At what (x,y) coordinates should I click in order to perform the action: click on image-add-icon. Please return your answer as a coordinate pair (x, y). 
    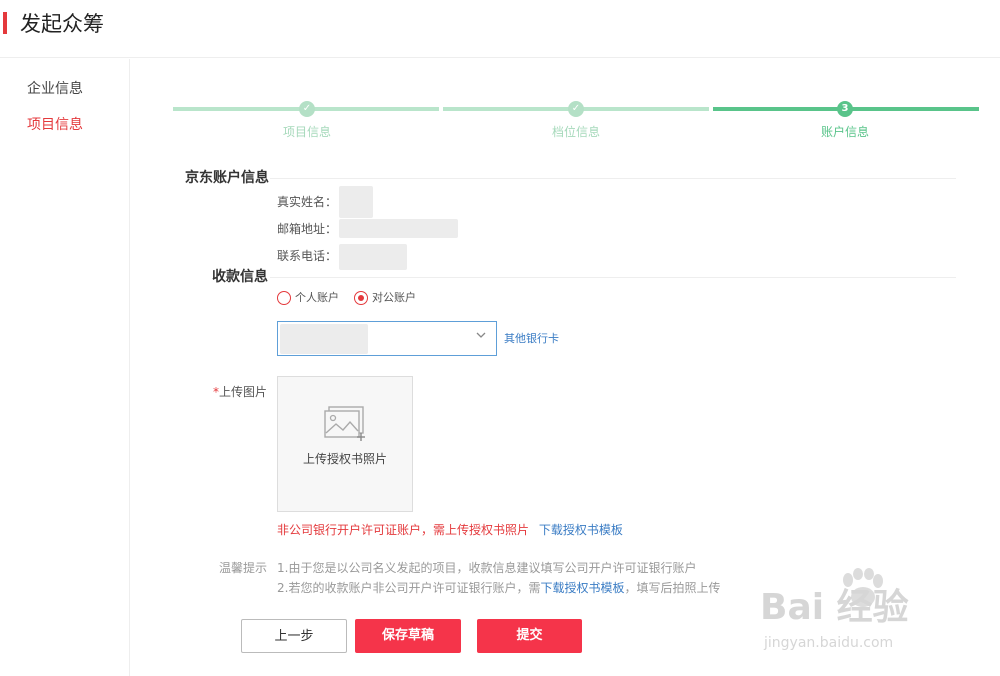
    Looking at the image, I should click on (344, 423).